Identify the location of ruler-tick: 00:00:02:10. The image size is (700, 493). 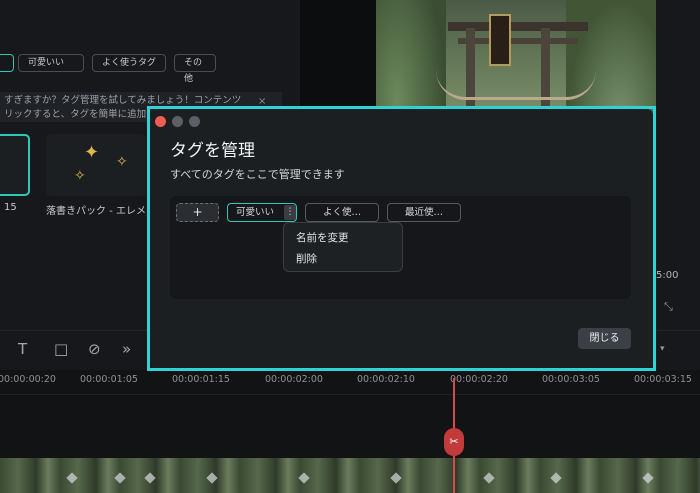
(386, 379).